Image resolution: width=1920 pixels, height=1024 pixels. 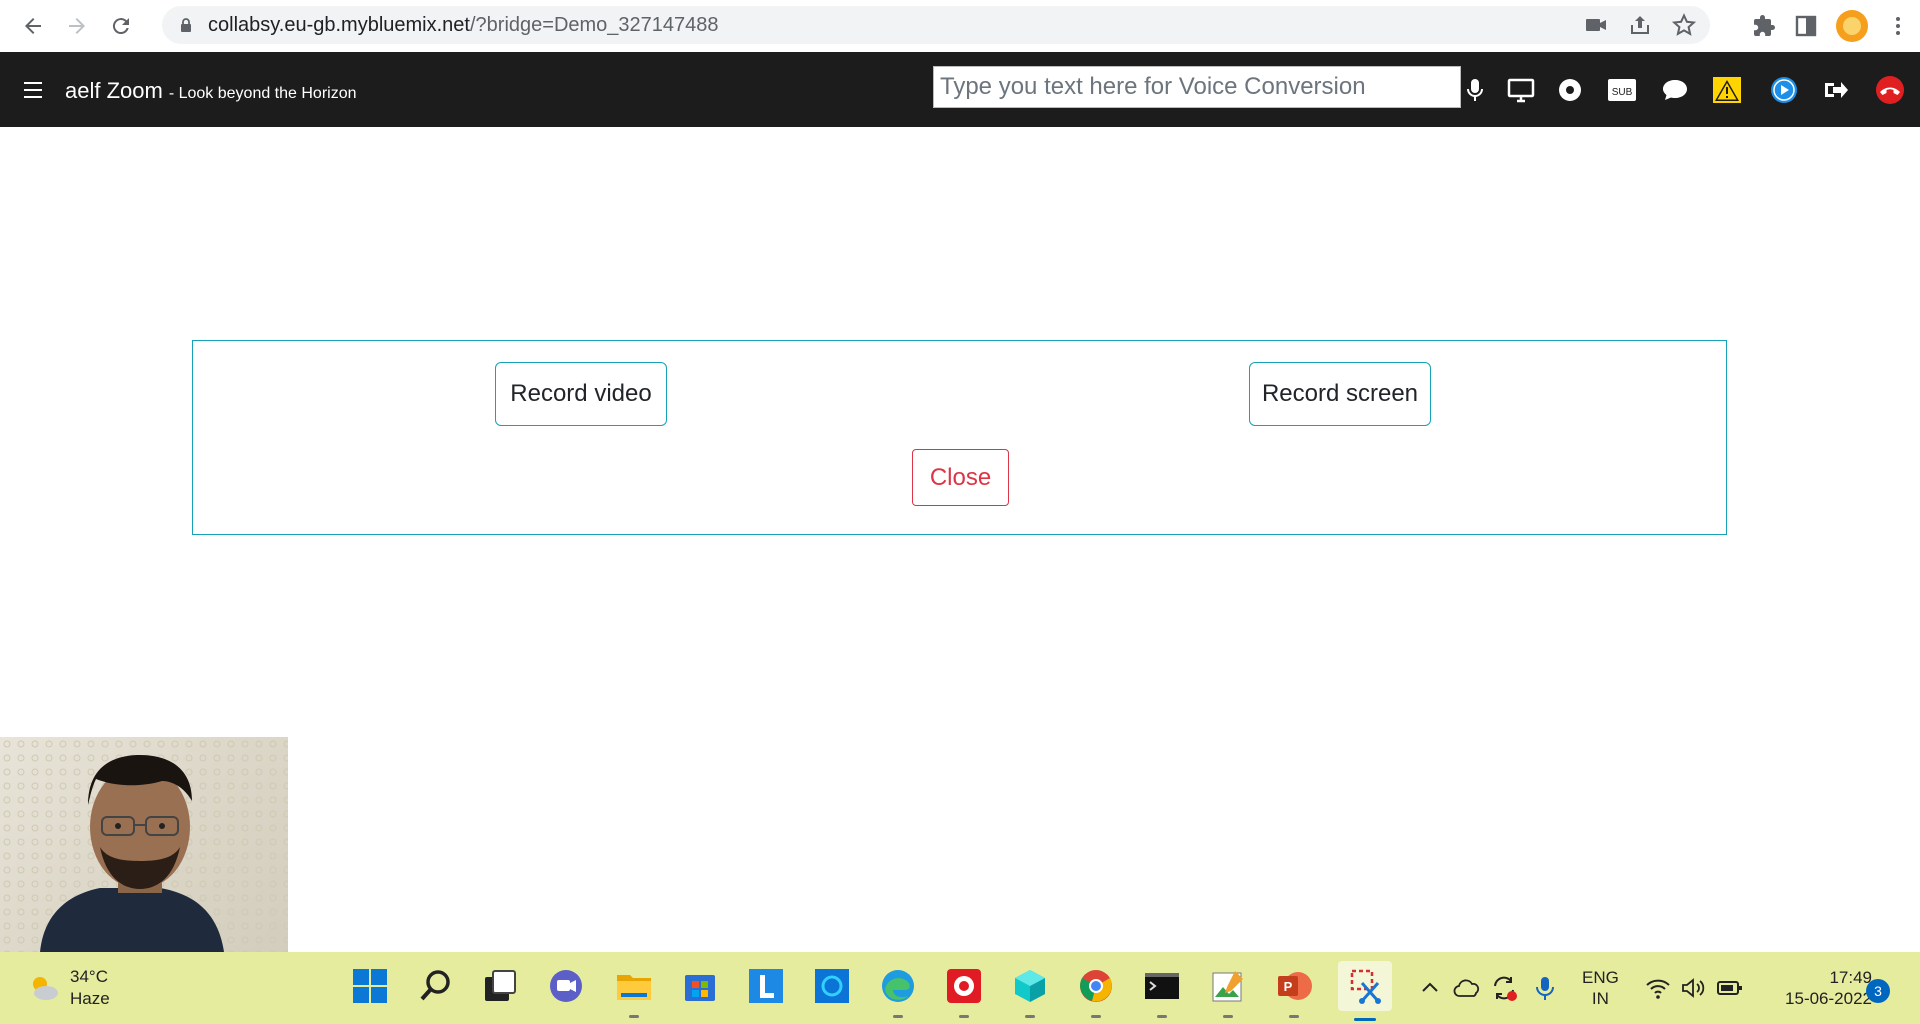 I want to click on subtitles-icon: SUB, so click(x=1622, y=90).